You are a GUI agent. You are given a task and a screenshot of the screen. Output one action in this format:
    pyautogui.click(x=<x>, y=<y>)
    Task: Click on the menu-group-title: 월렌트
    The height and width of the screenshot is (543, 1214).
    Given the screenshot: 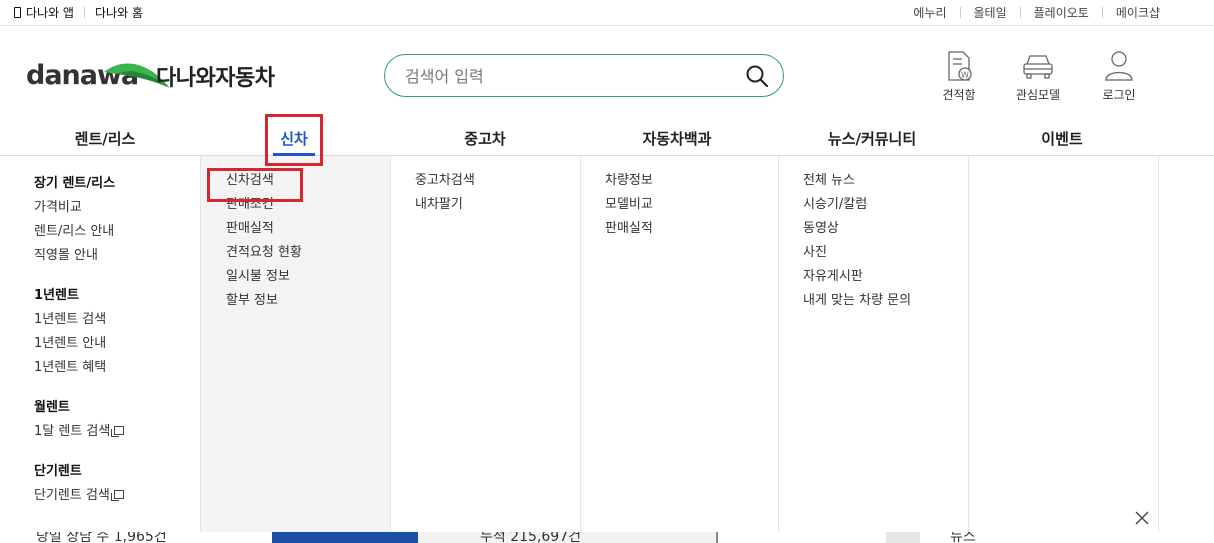 What is the action you would take?
    pyautogui.click(x=117, y=408)
    